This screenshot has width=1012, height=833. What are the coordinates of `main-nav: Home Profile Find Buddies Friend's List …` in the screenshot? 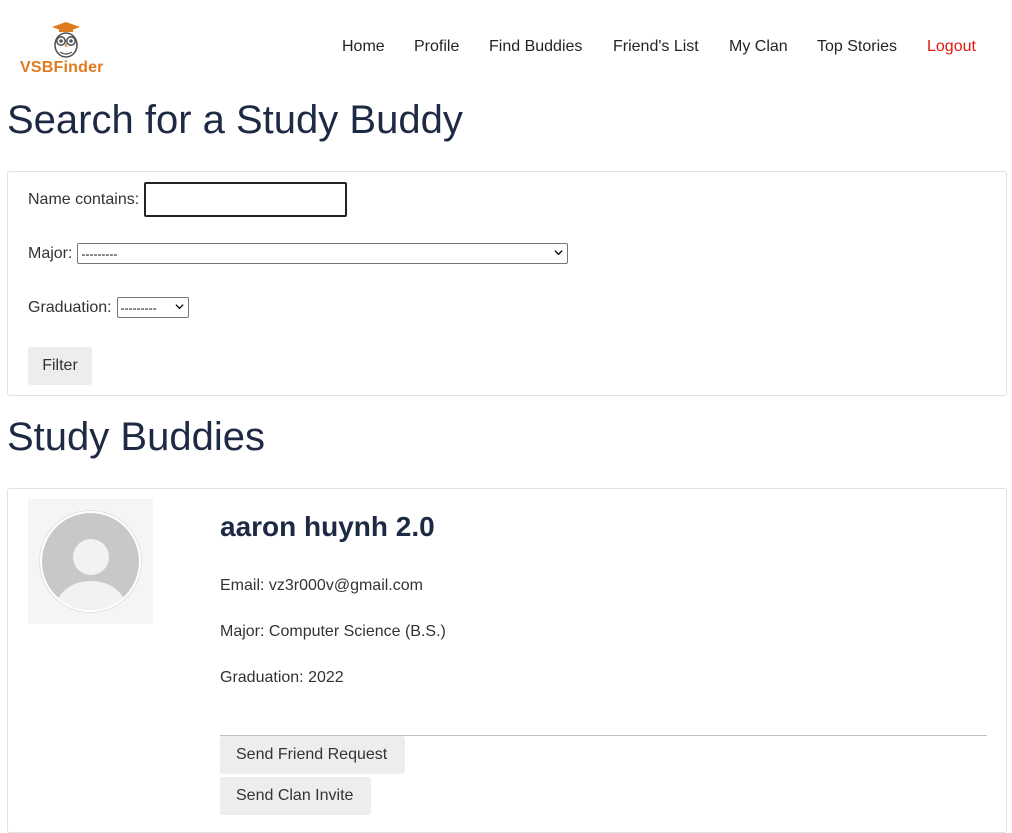 It's located at (672, 49).